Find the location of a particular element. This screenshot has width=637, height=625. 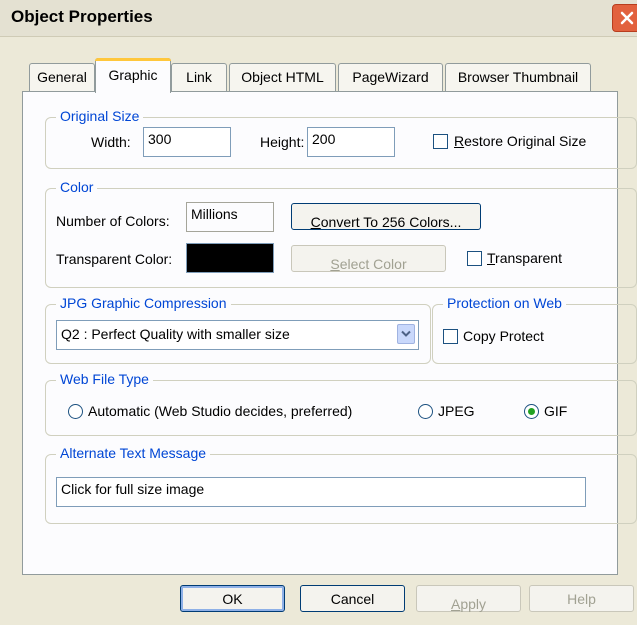

protection-on-web-group: Protection on Web Copy Protect is located at coordinates (534, 329).